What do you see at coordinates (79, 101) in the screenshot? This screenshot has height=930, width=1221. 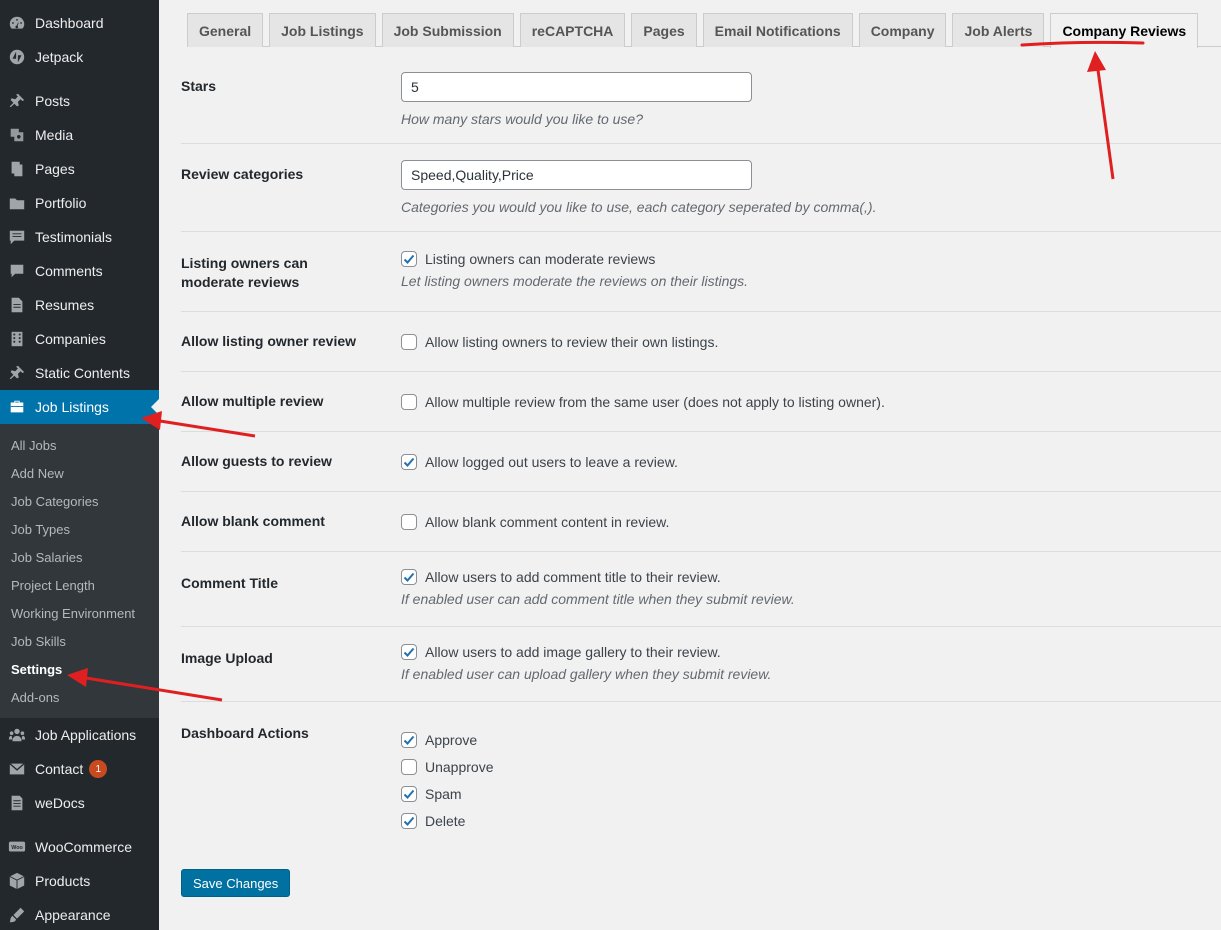 I see `menu-posts: Posts` at bounding box center [79, 101].